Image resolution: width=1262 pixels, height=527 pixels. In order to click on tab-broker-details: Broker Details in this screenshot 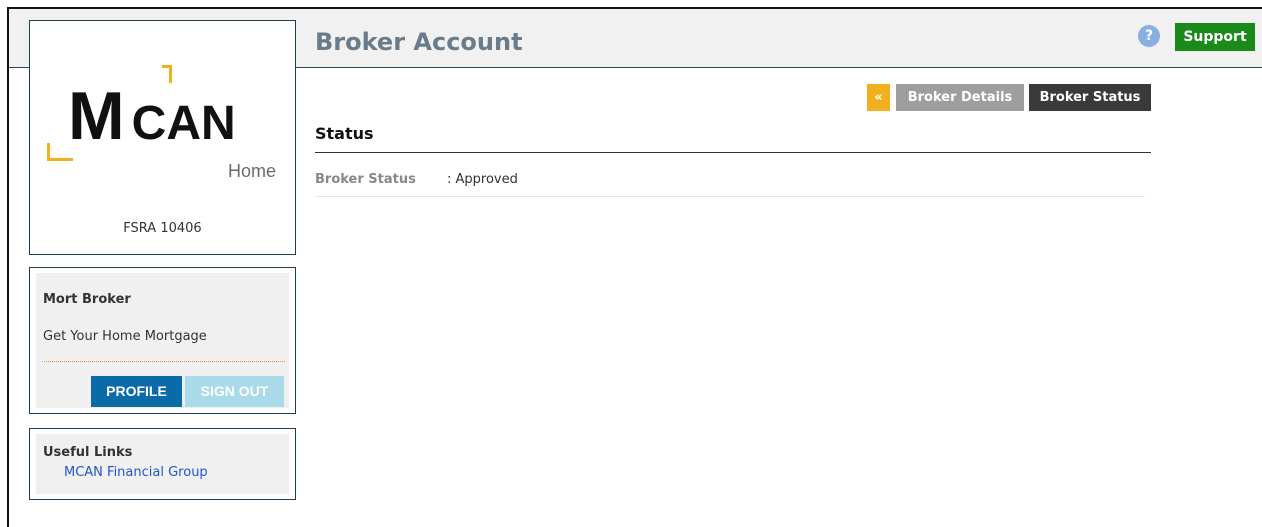, I will do `click(960, 97)`.